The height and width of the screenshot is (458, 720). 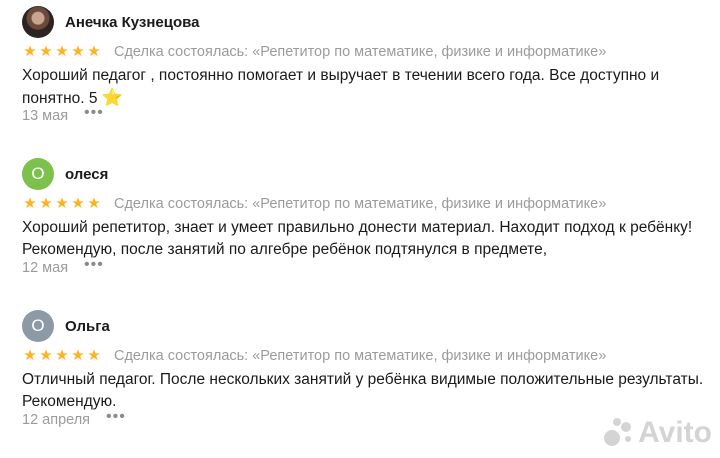 I want to click on review-meta: 13 мая •••, so click(x=63, y=115).